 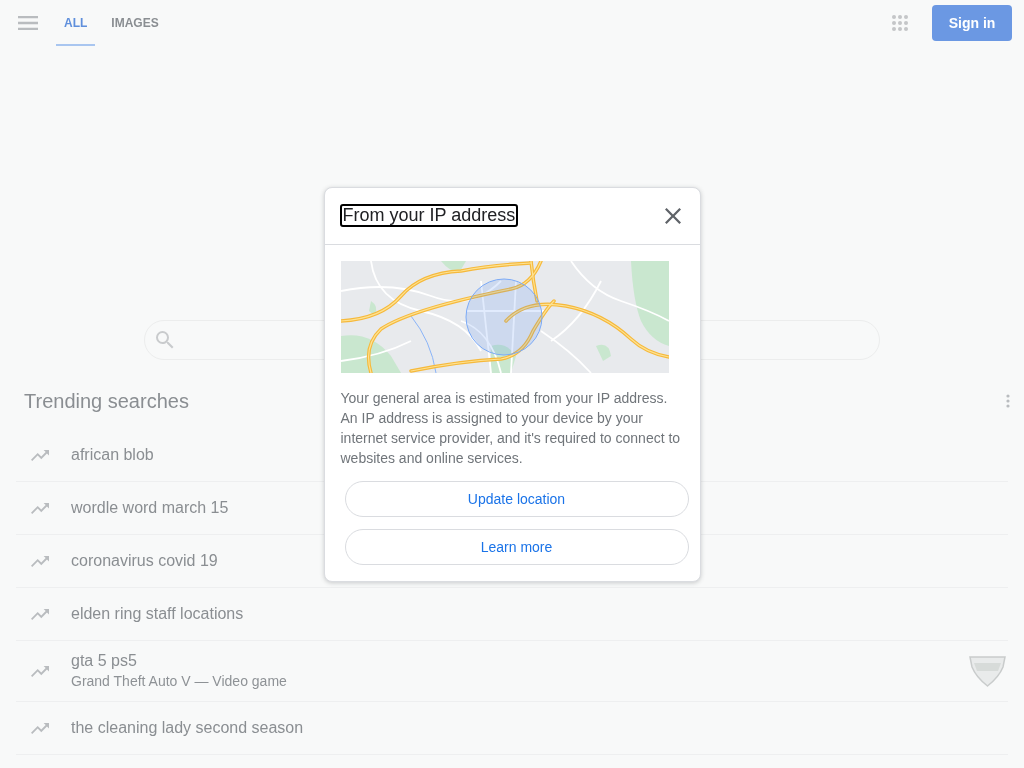 What do you see at coordinates (672, 215) in the screenshot?
I see `close-icon` at bounding box center [672, 215].